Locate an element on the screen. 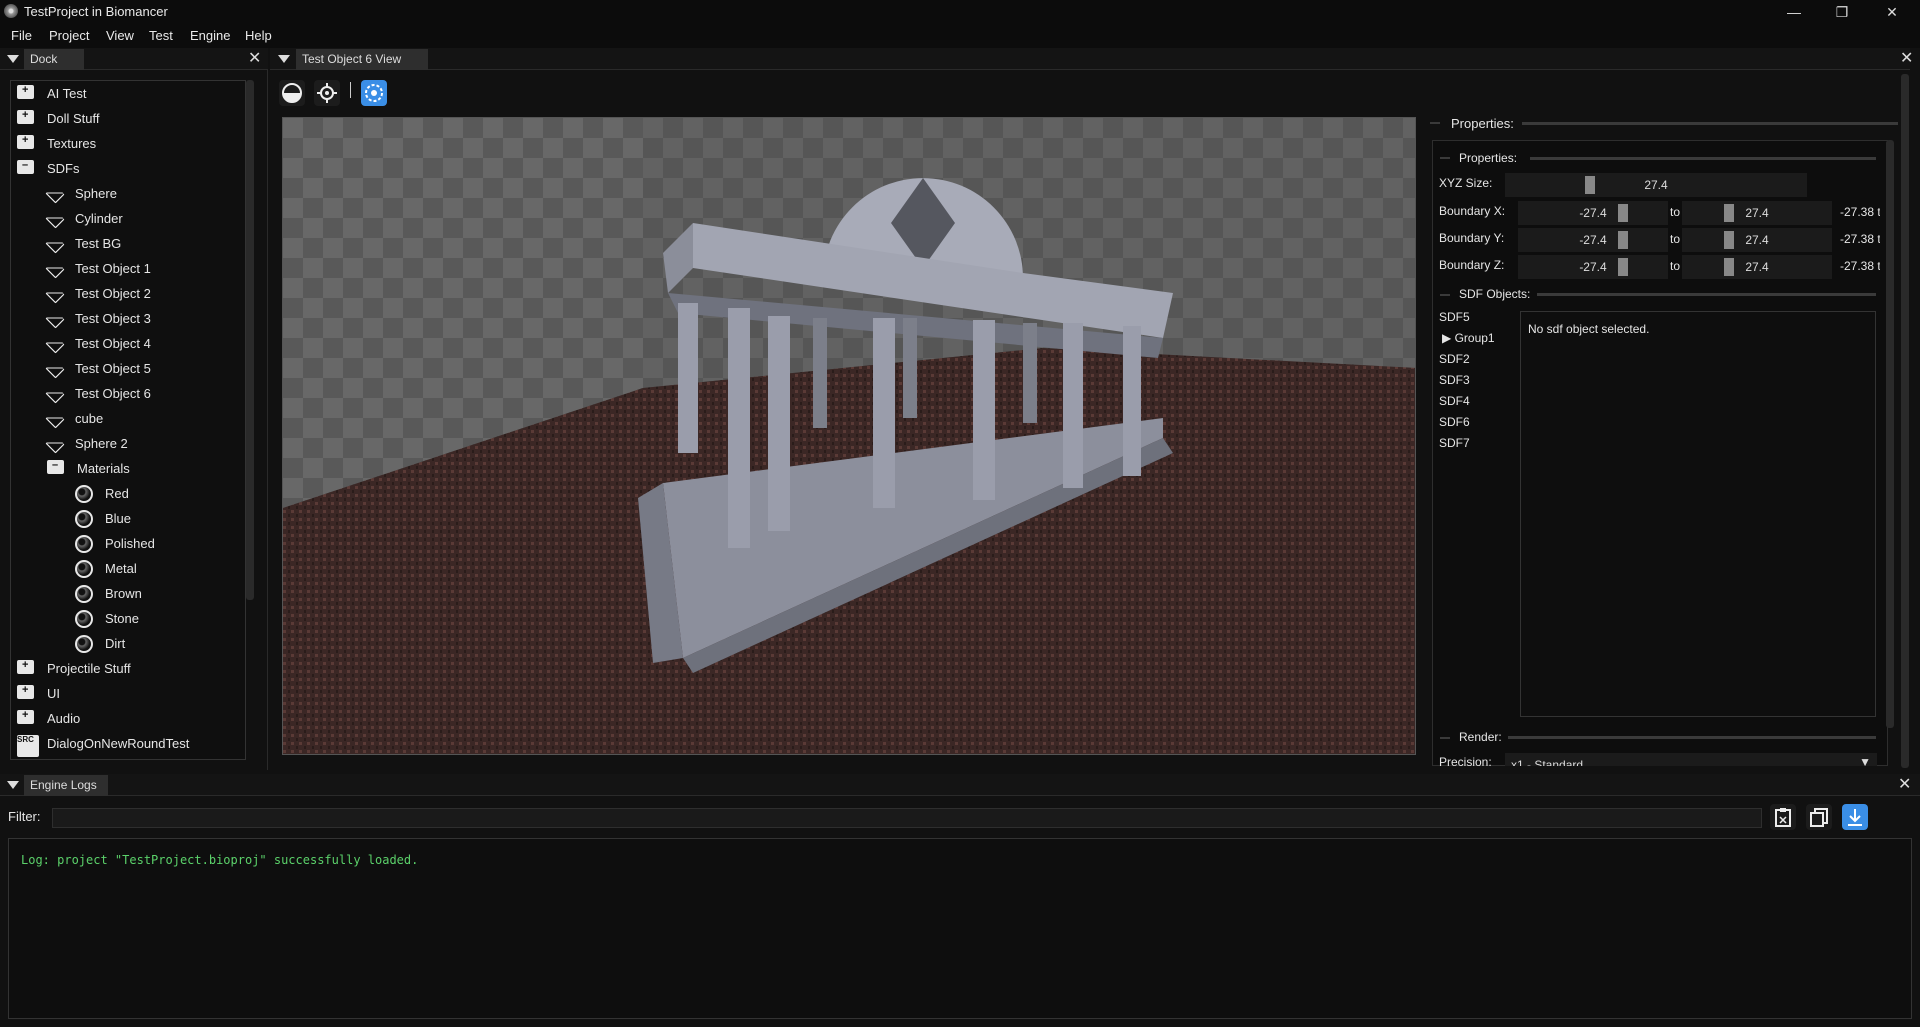 The image size is (1920, 1027). view-scrollbar is located at coordinates (1905, 421).